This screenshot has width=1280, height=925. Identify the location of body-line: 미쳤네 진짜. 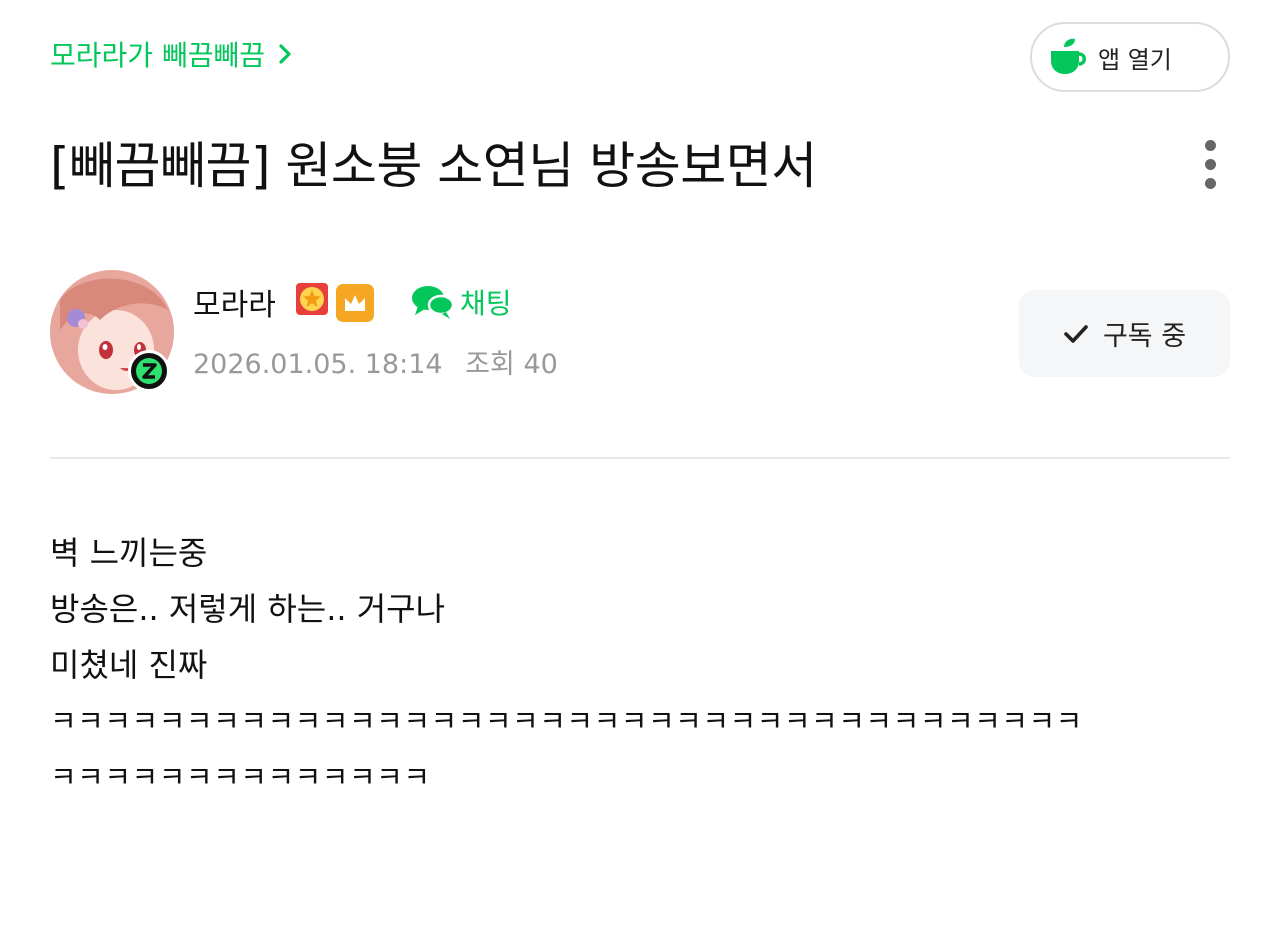
(129, 665).